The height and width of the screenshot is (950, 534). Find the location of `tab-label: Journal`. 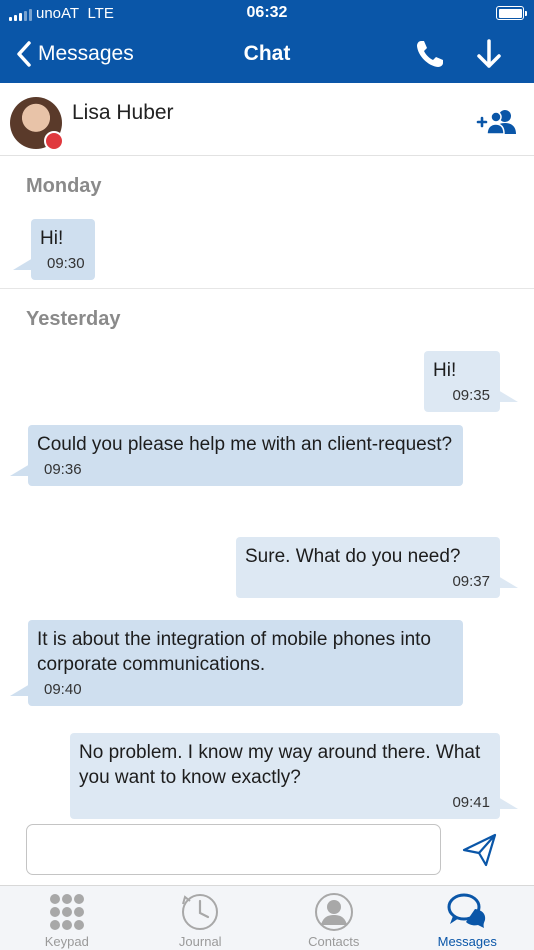

tab-label: Journal is located at coordinates (200, 941).